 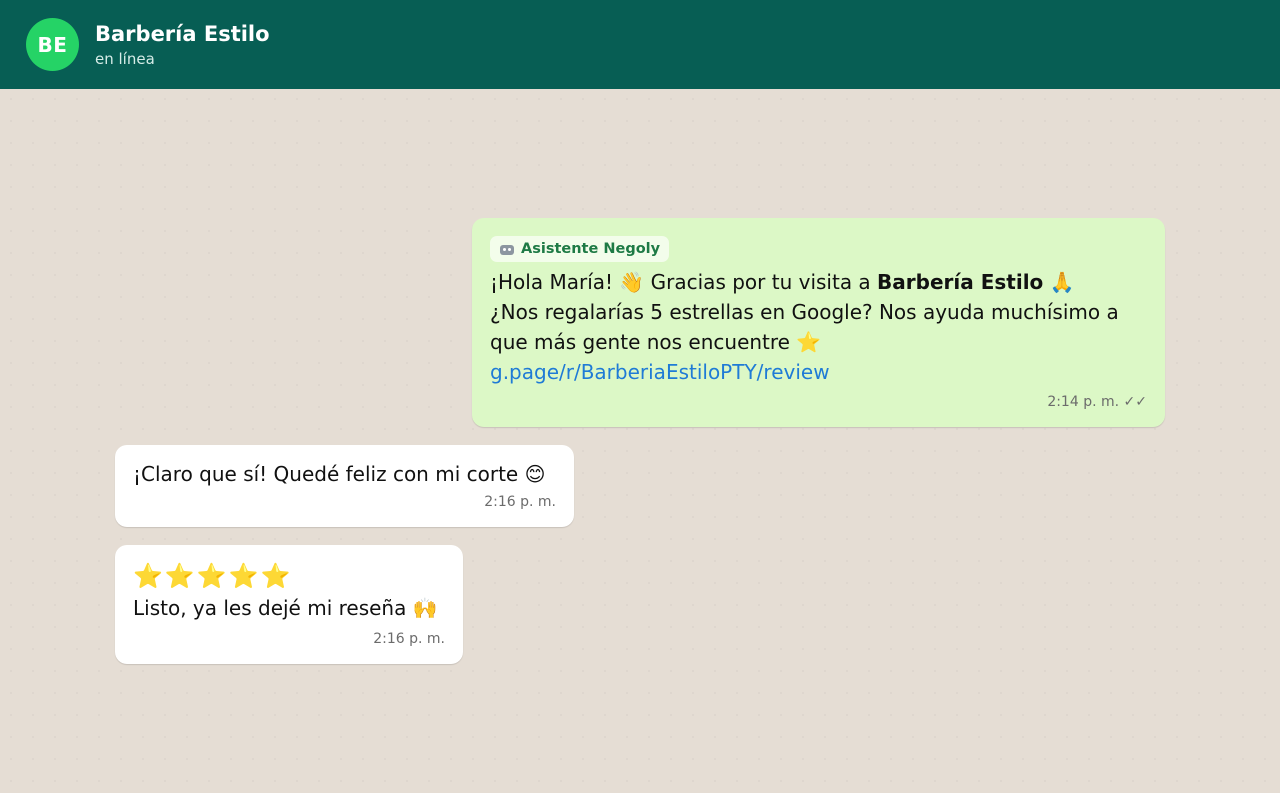 What do you see at coordinates (273, 608) in the screenshot?
I see `message-text-segment: Listo, ya les dejé mi reseña` at bounding box center [273, 608].